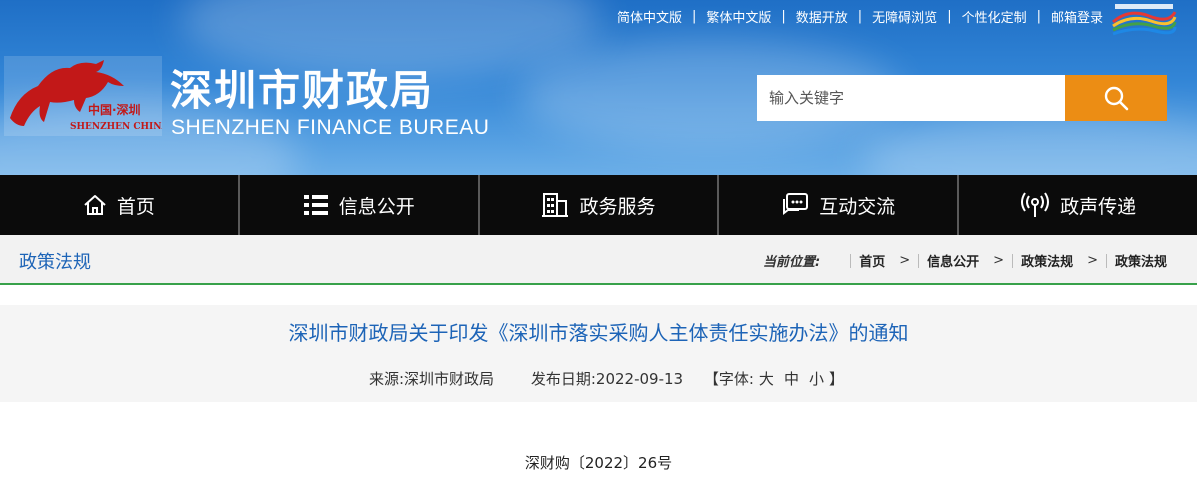  What do you see at coordinates (872, 260) in the screenshot?
I see `breadcrumb-home: 首页` at bounding box center [872, 260].